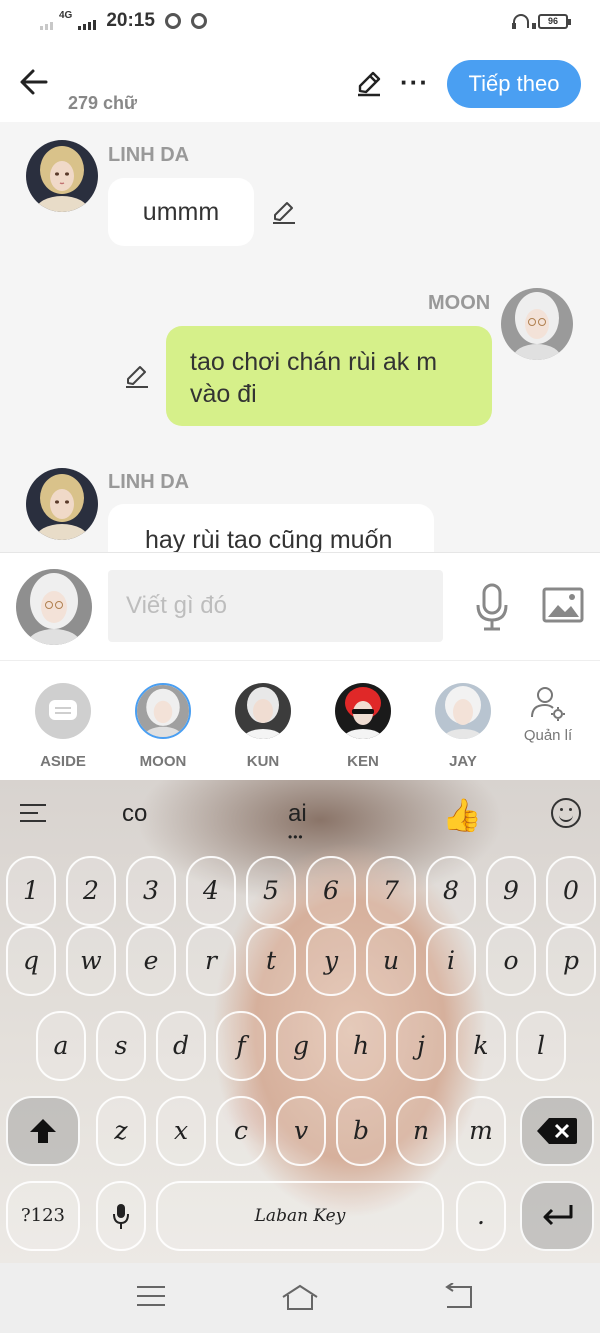  Describe the element at coordinates (211, 961) in the screenshot. I see `key-r: r` at that location.